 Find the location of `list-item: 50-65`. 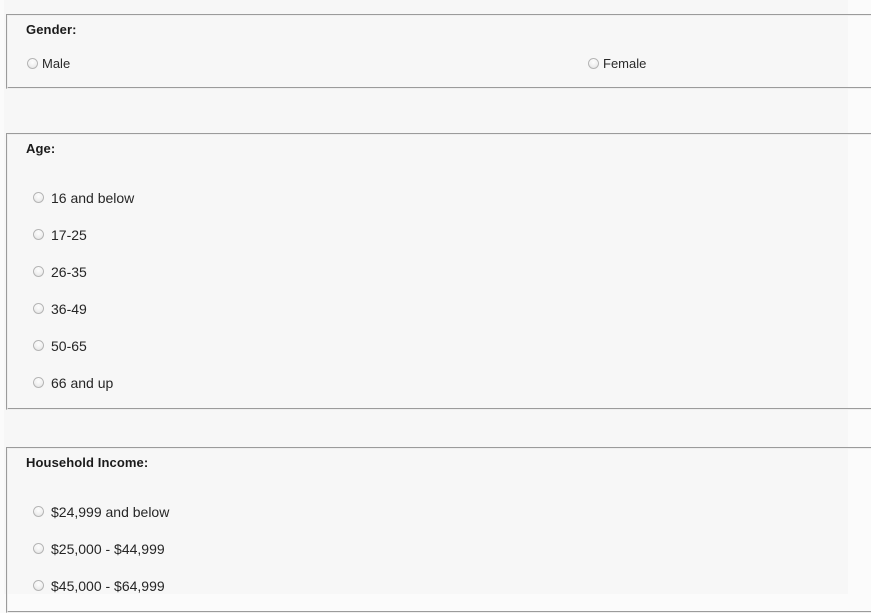

list-item: 50-65 is located at coordinates (60, 346).